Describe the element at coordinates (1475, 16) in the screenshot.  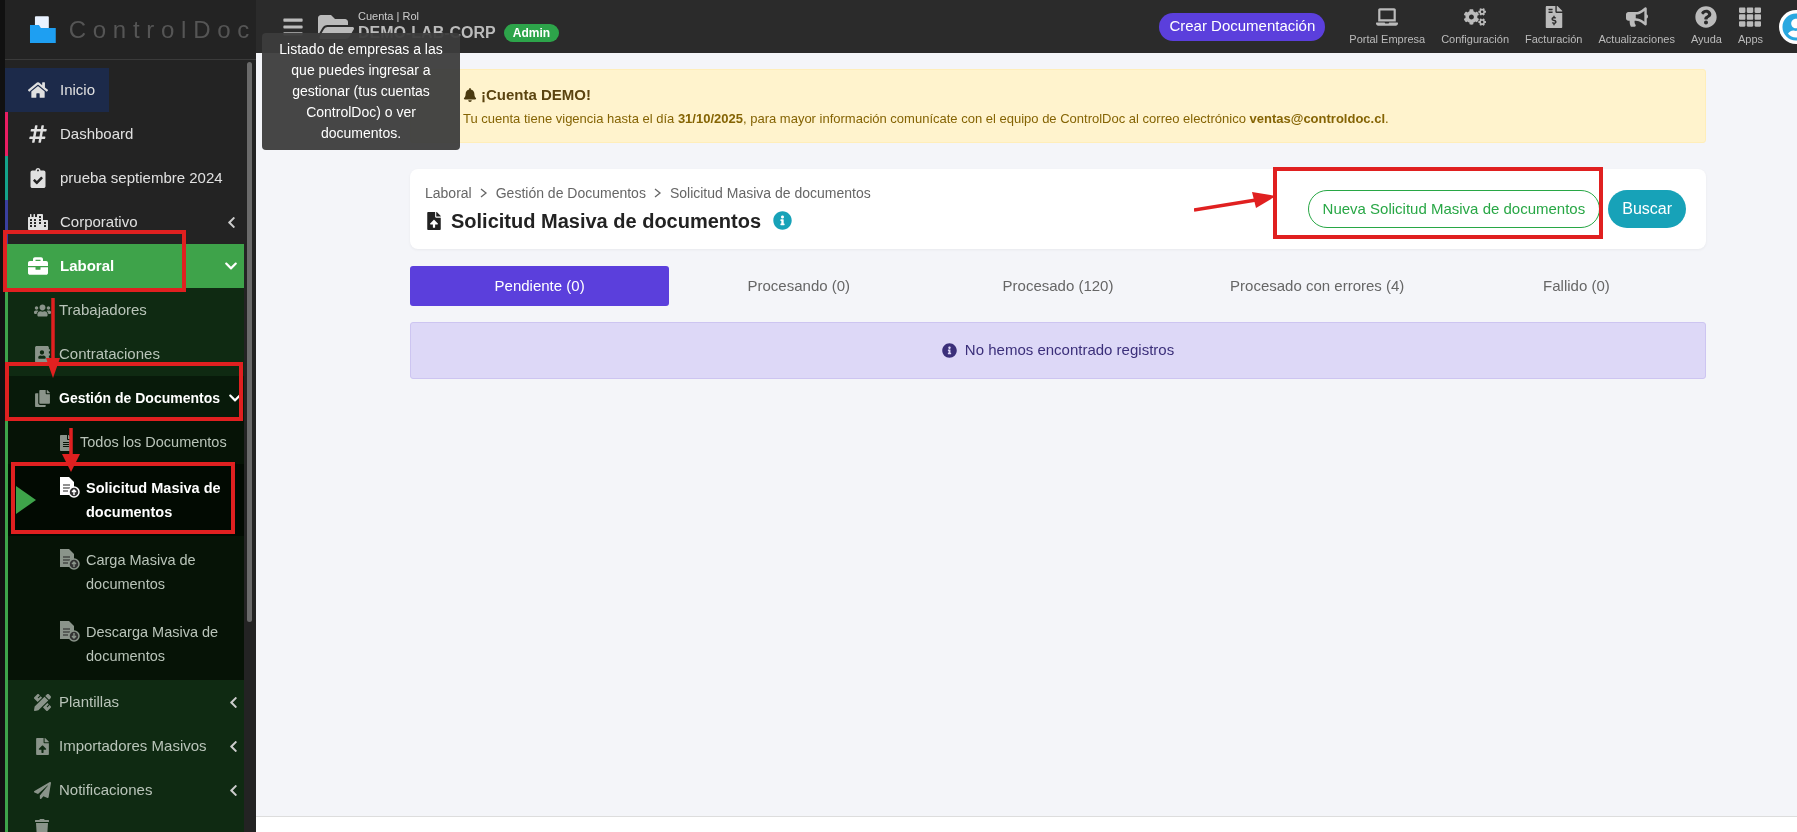
I see `gears-icon` at that location.